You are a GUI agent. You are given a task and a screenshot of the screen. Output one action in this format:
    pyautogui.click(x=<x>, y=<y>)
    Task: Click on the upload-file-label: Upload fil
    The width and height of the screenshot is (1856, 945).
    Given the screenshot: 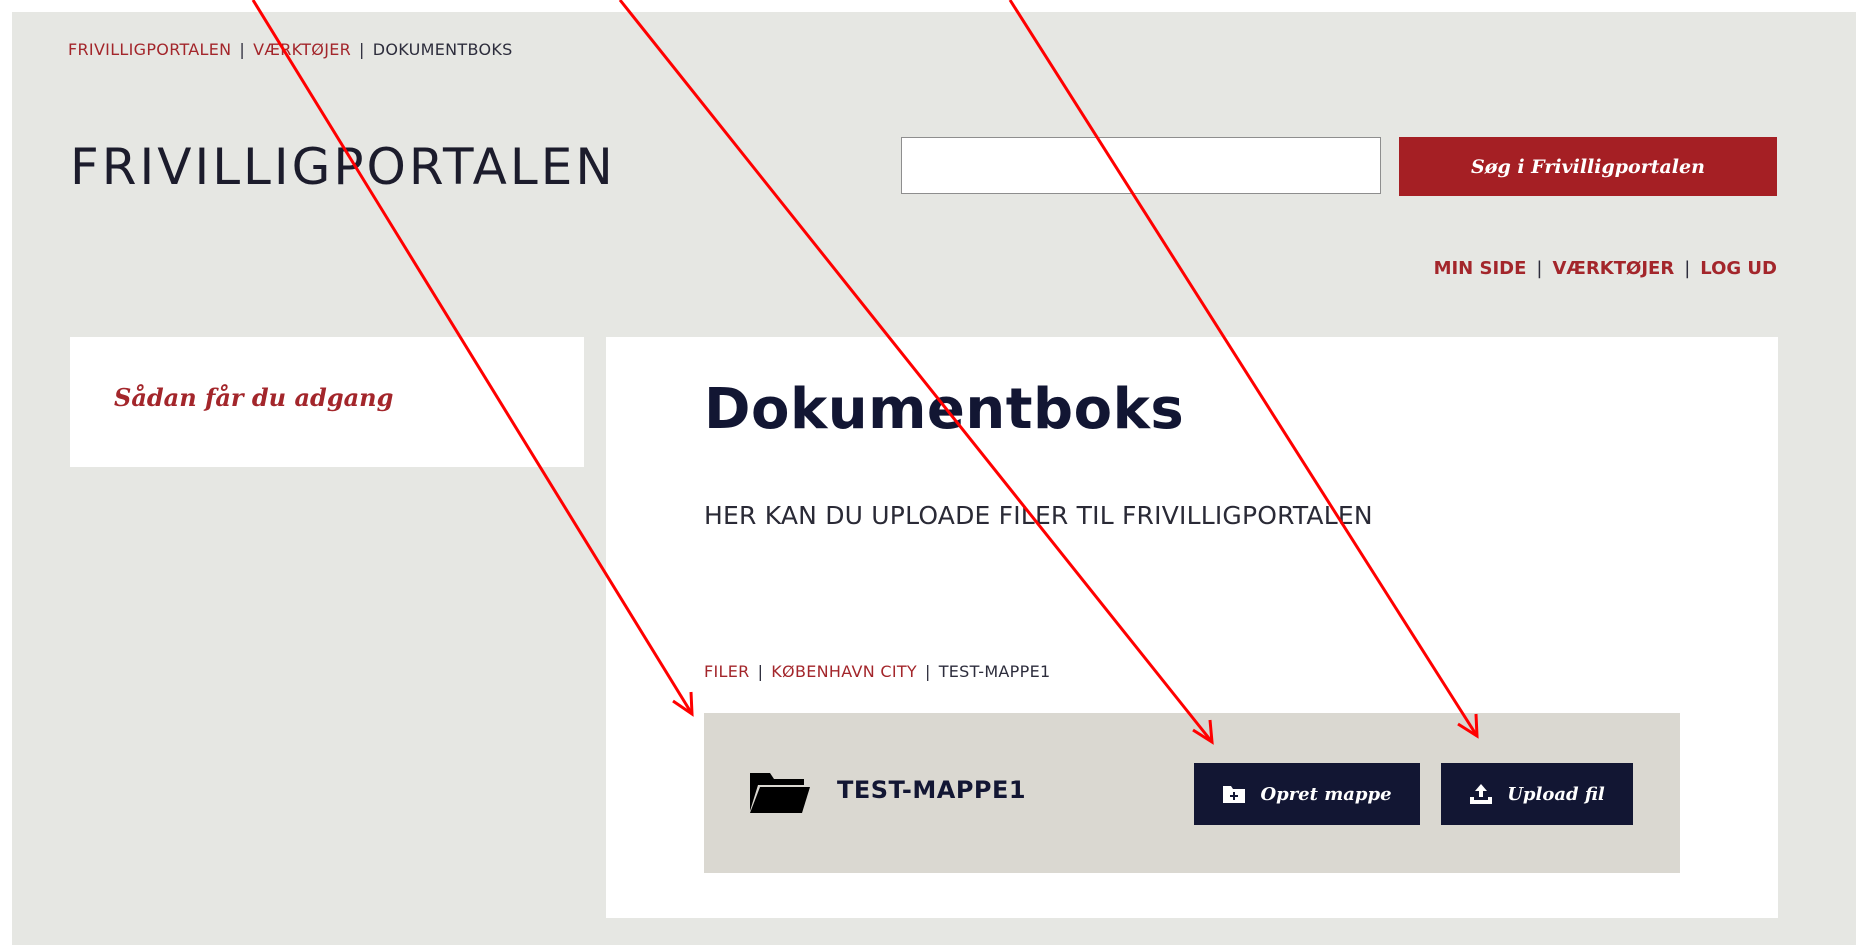 What is the action you would take?
    pyautogui.click(x=1556, y=794)
    